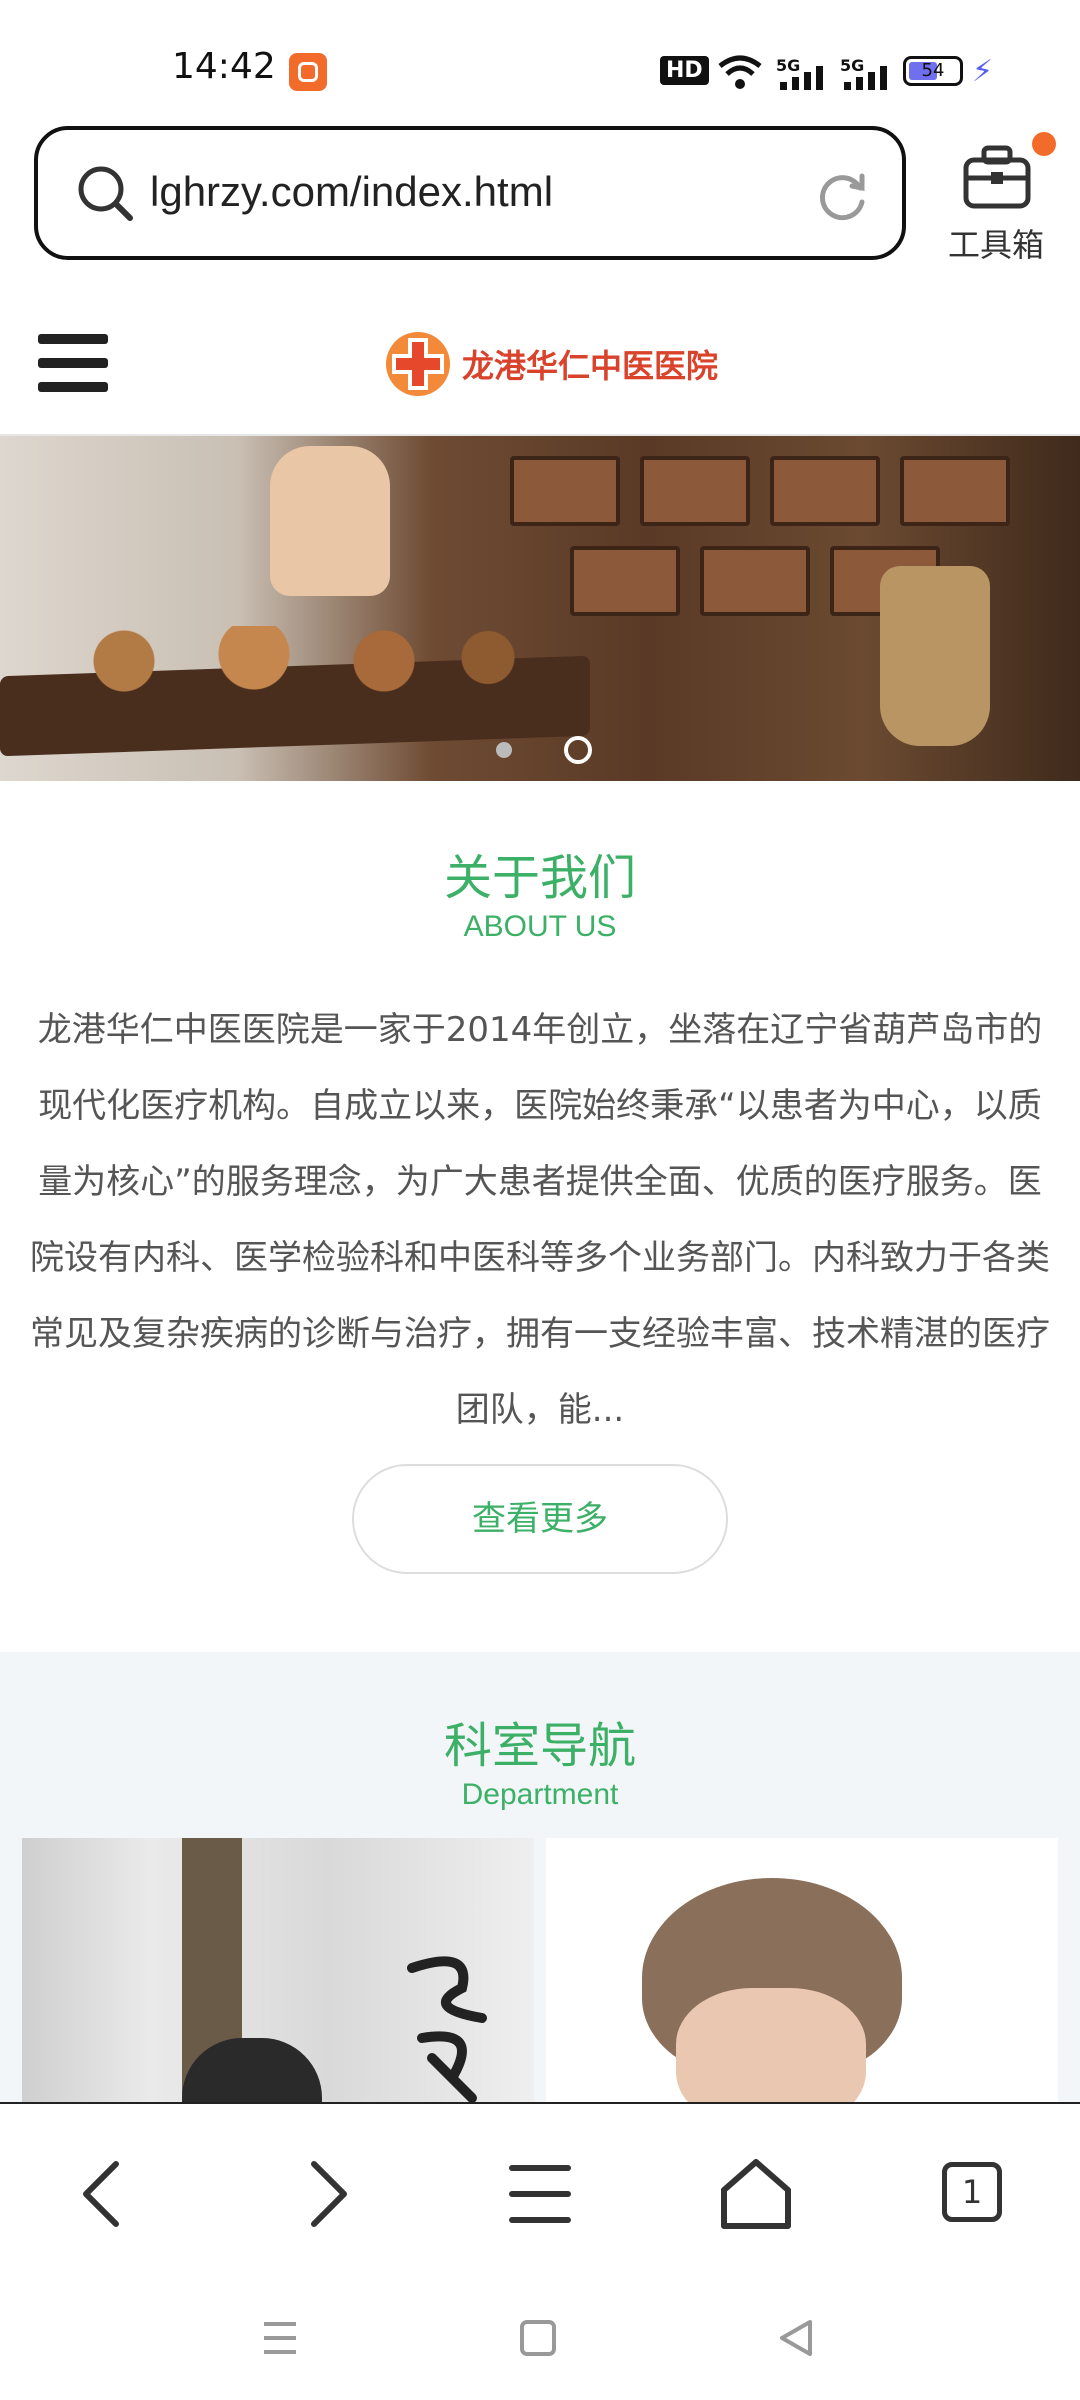 Image resolution: width=1080 pixels, height=2400 pixels. Describe the element at coordinates (539, 878) in the screenshot. I see `about-title: 关于我们` at that location.